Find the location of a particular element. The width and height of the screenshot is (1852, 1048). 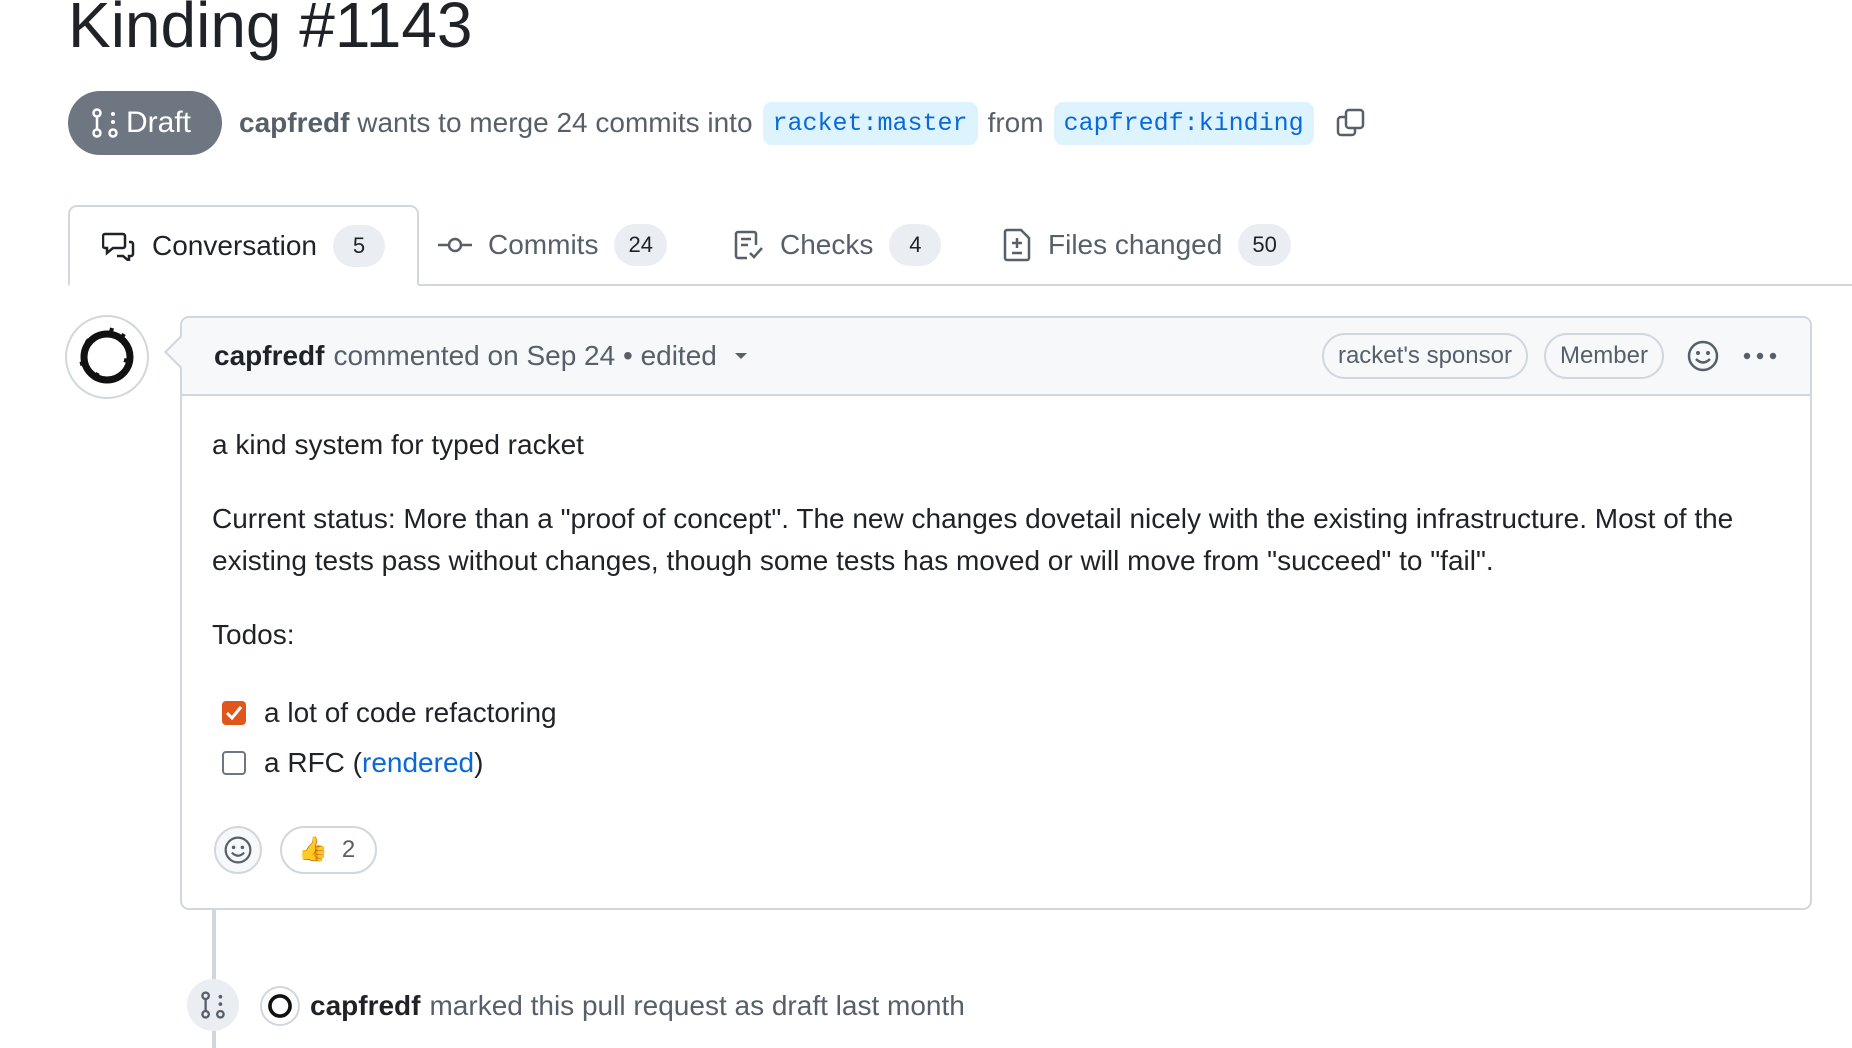

reactions-bar: 👍 2 is located at coordinates (296, 850).